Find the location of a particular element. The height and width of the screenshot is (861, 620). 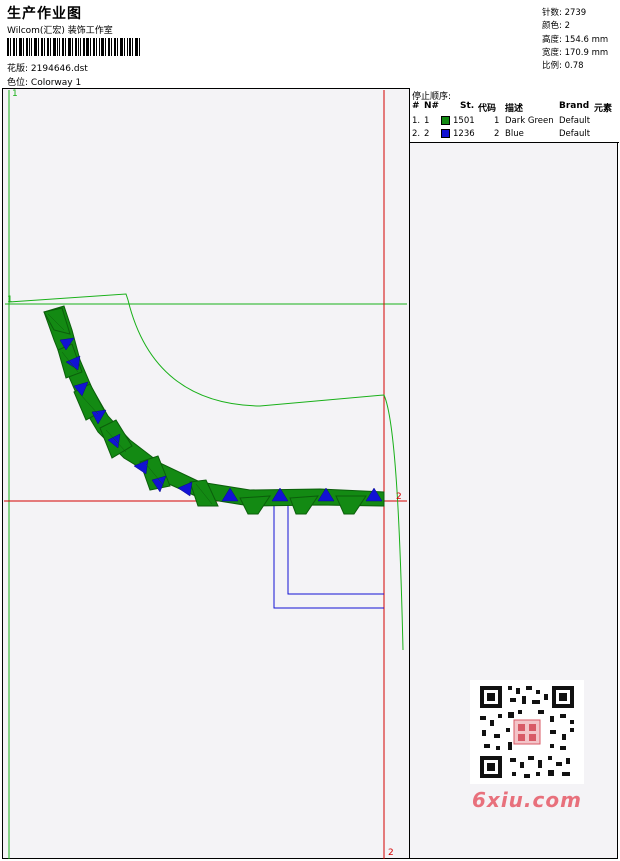

qr-code is located at coordinates (527, 732).